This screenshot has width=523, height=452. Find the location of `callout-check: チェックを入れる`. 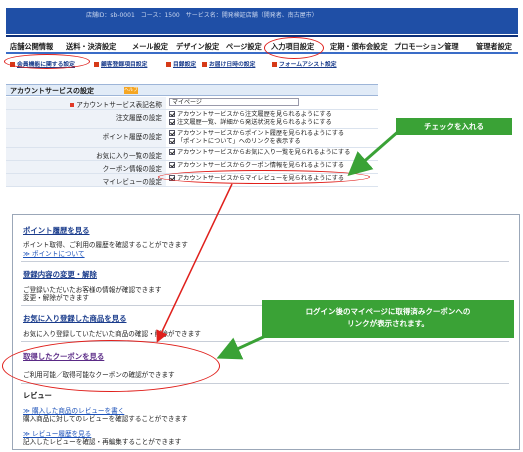

callout-check: チェックを入れる is located at coordinates (454, 126).